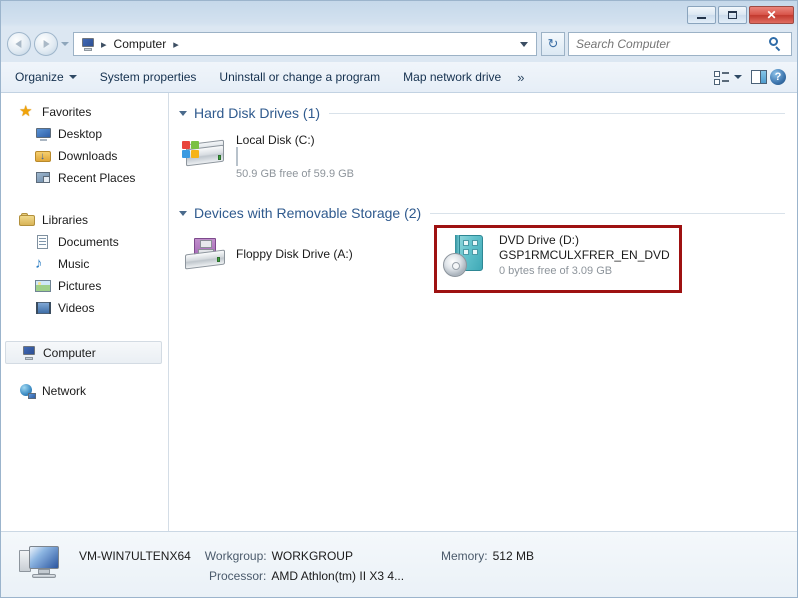  Describe the element at coordinates (43, 242) in the screenshot. I see `documents-icon` at that location.